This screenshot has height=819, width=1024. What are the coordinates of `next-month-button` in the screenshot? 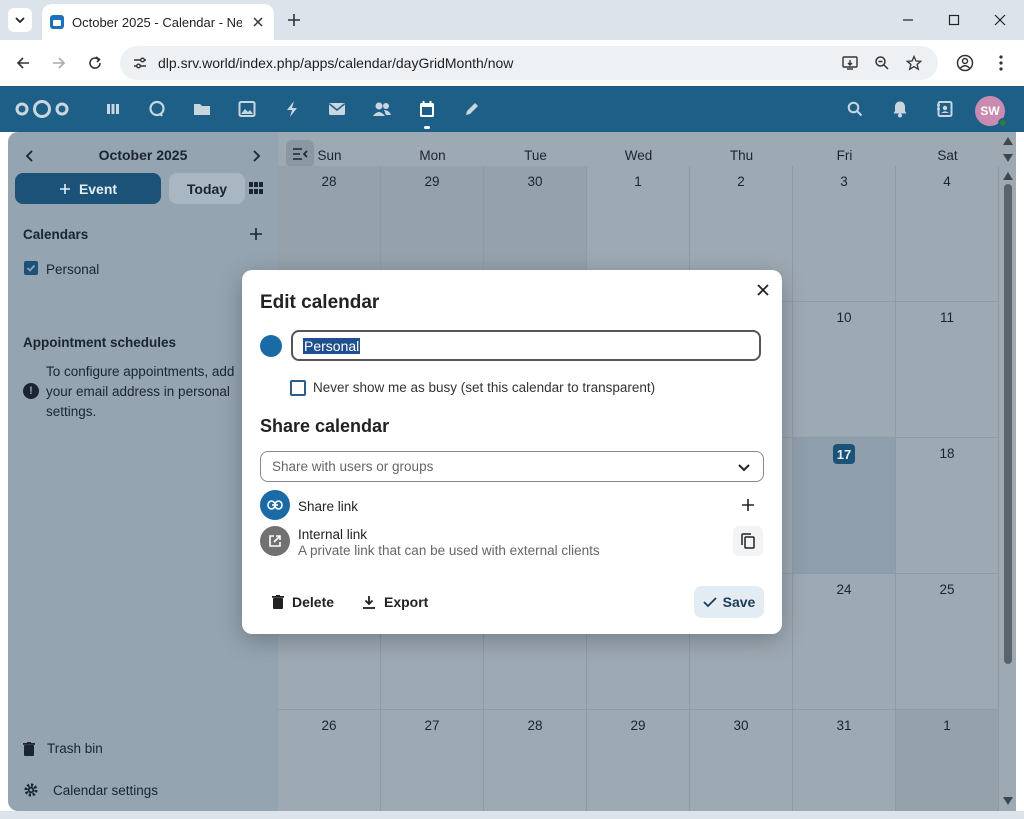 It's located at (256, 156).